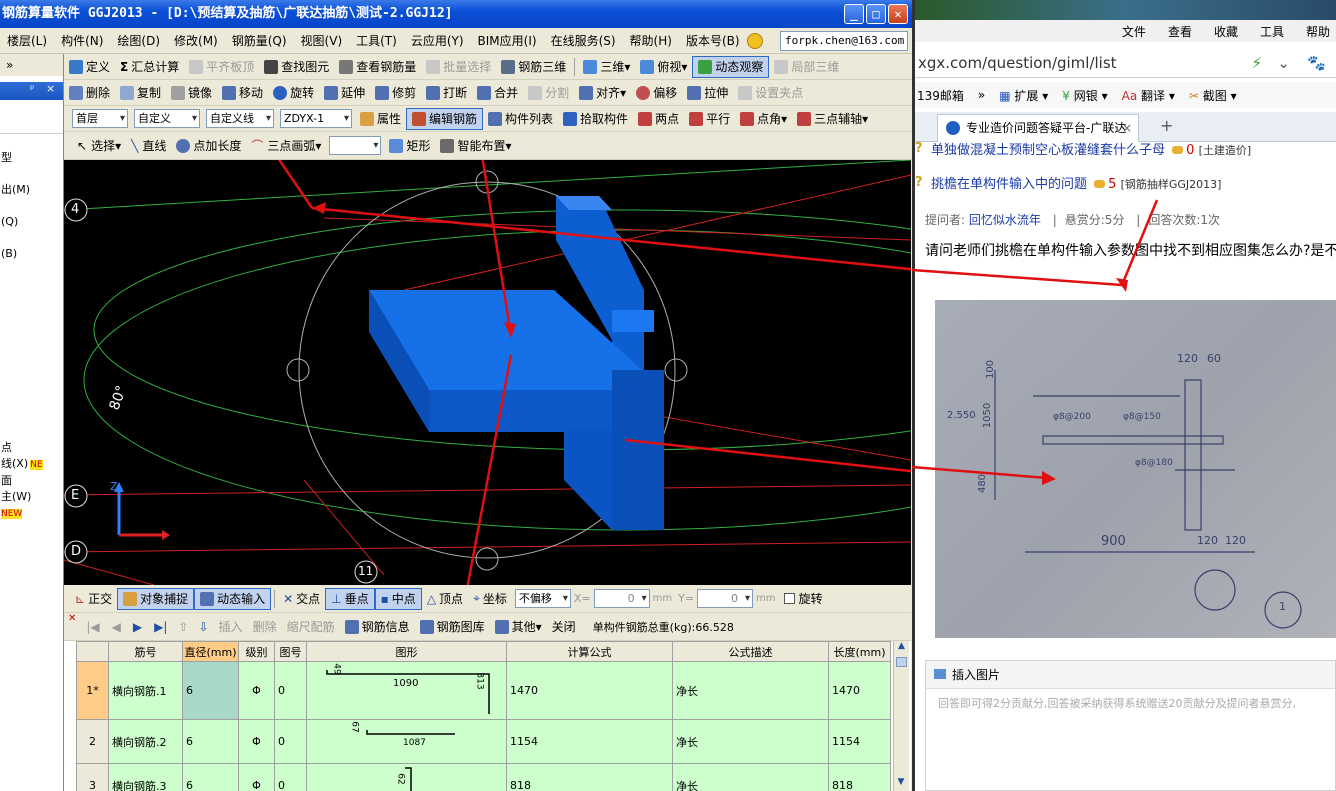 This screenshot has width=1336, height=791. I want to click on top-view-button: 俯视 ▾, so click(663, 67).